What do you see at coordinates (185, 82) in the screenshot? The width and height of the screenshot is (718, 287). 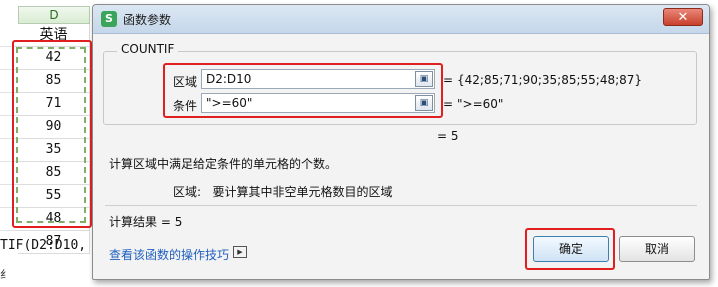 I see `range-arg-label: 区域` at bounding box center [185, 82].